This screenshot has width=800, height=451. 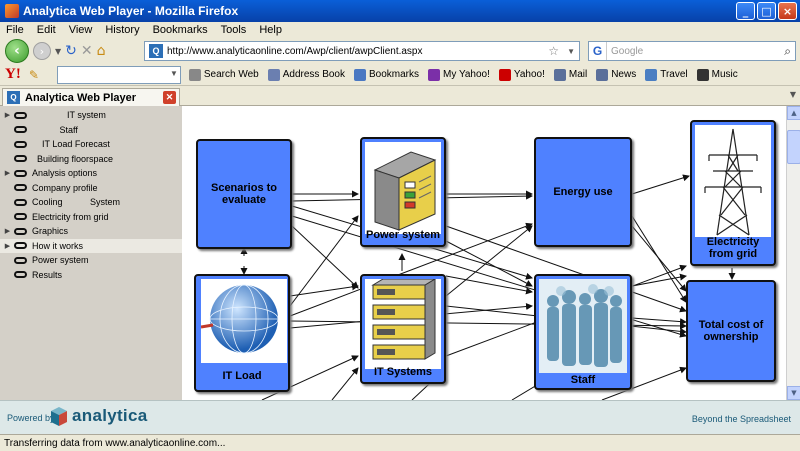 I want to click on tree-item-label: Building floorspace, so click(x=73, y=158).